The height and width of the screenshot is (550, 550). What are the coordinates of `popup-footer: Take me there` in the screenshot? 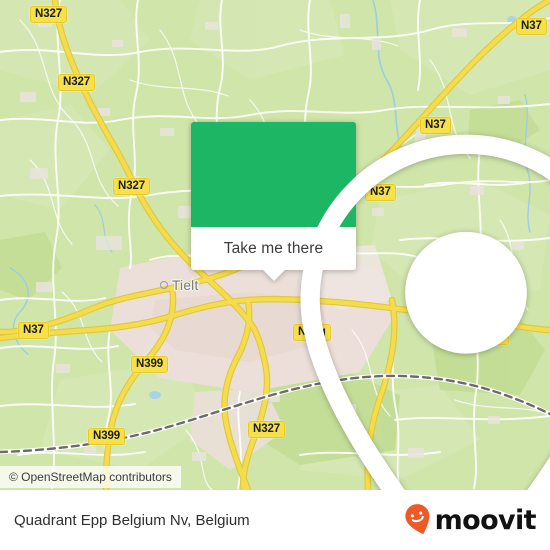 It's located at (273, 254).